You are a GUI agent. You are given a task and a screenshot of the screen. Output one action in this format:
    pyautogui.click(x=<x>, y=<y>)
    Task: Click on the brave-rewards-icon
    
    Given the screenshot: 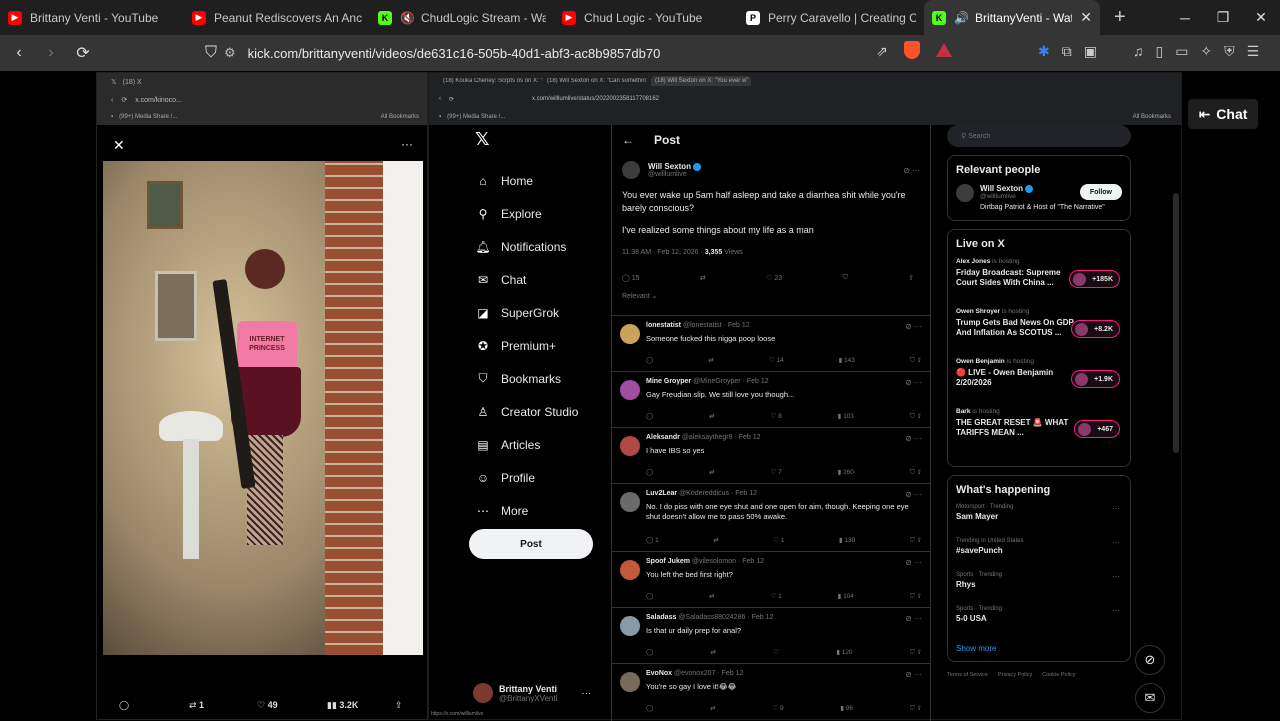 What is the action you would take?
    pyautogui.click(x=944, y=50)
    